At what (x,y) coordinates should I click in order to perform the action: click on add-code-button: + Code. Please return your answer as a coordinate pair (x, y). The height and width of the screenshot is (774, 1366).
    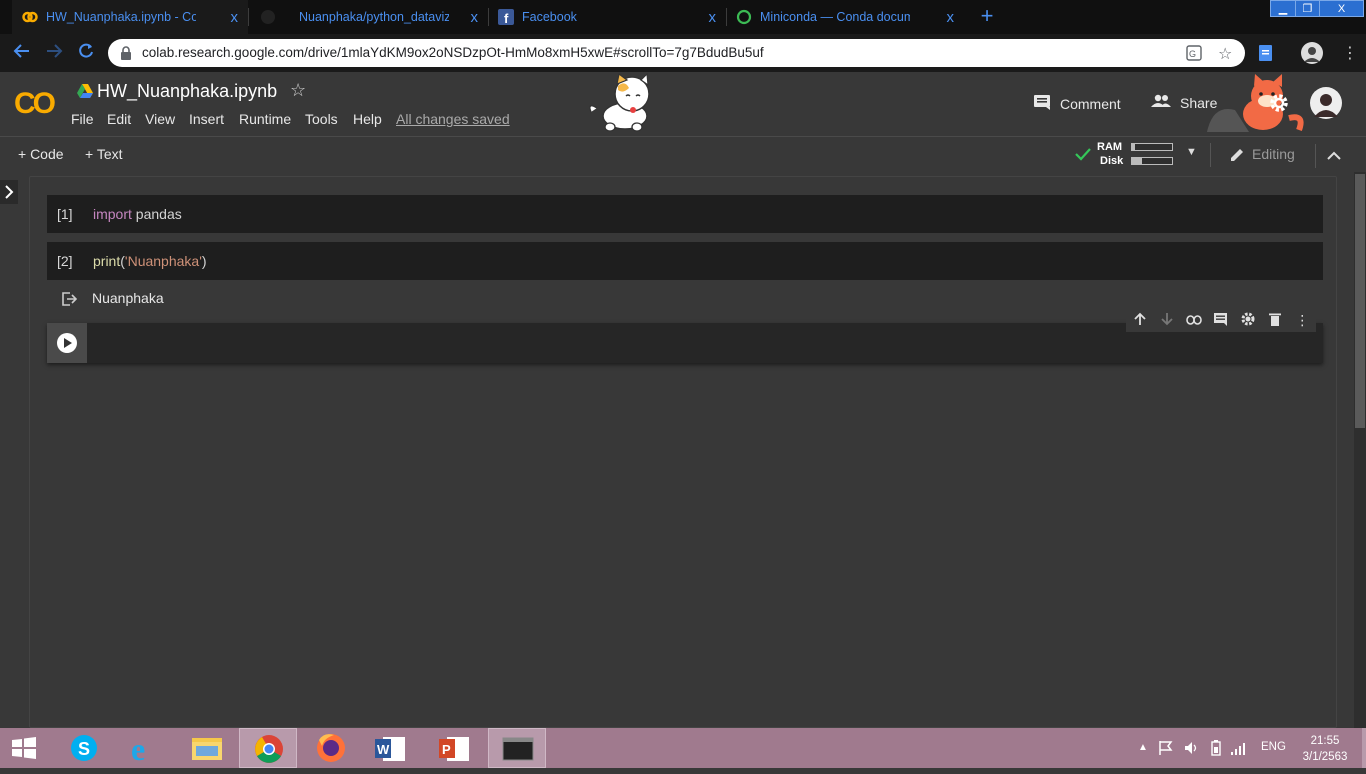
    Looking at the image, I should click on (41, 154).